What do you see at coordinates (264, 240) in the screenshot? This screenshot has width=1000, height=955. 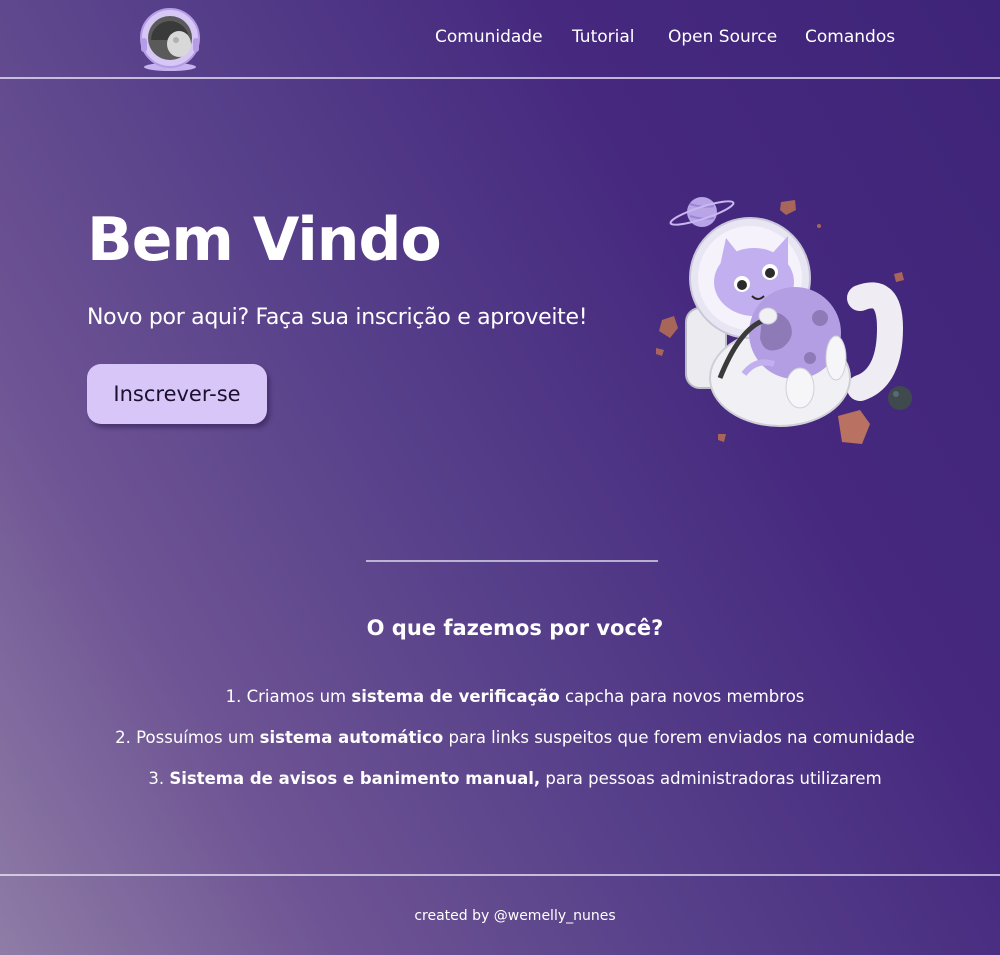 I see `hero-title: Bem Vindo` at bounding box center [264, 240].